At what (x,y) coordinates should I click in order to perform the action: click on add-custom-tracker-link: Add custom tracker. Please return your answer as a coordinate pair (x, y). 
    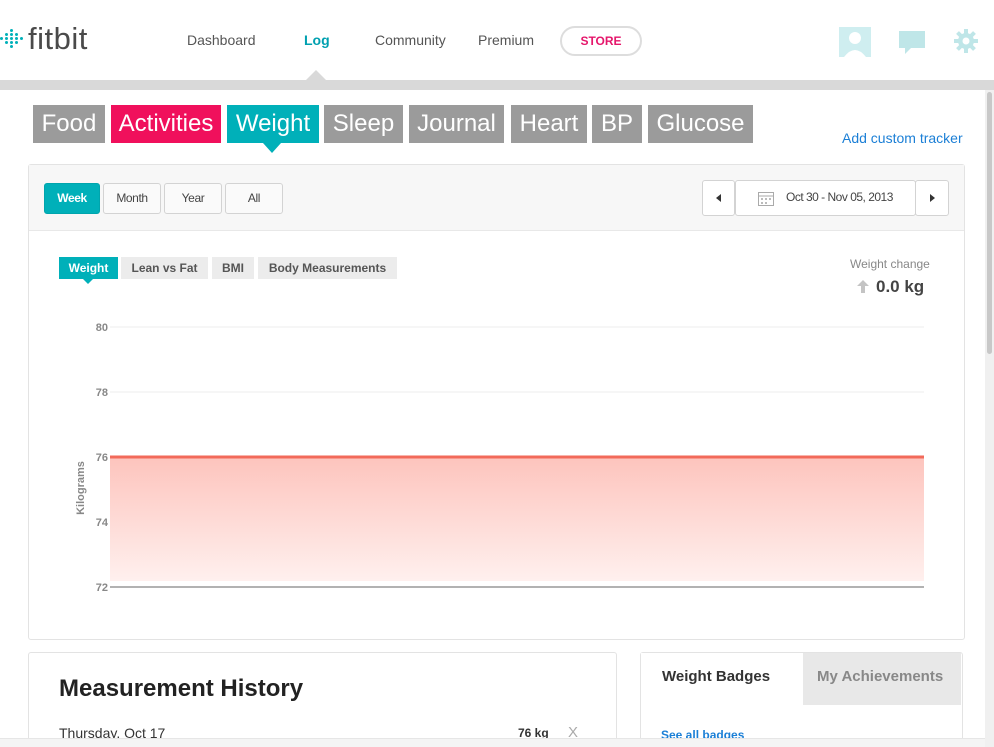
    Looking at the image, I should click on (902, 138).